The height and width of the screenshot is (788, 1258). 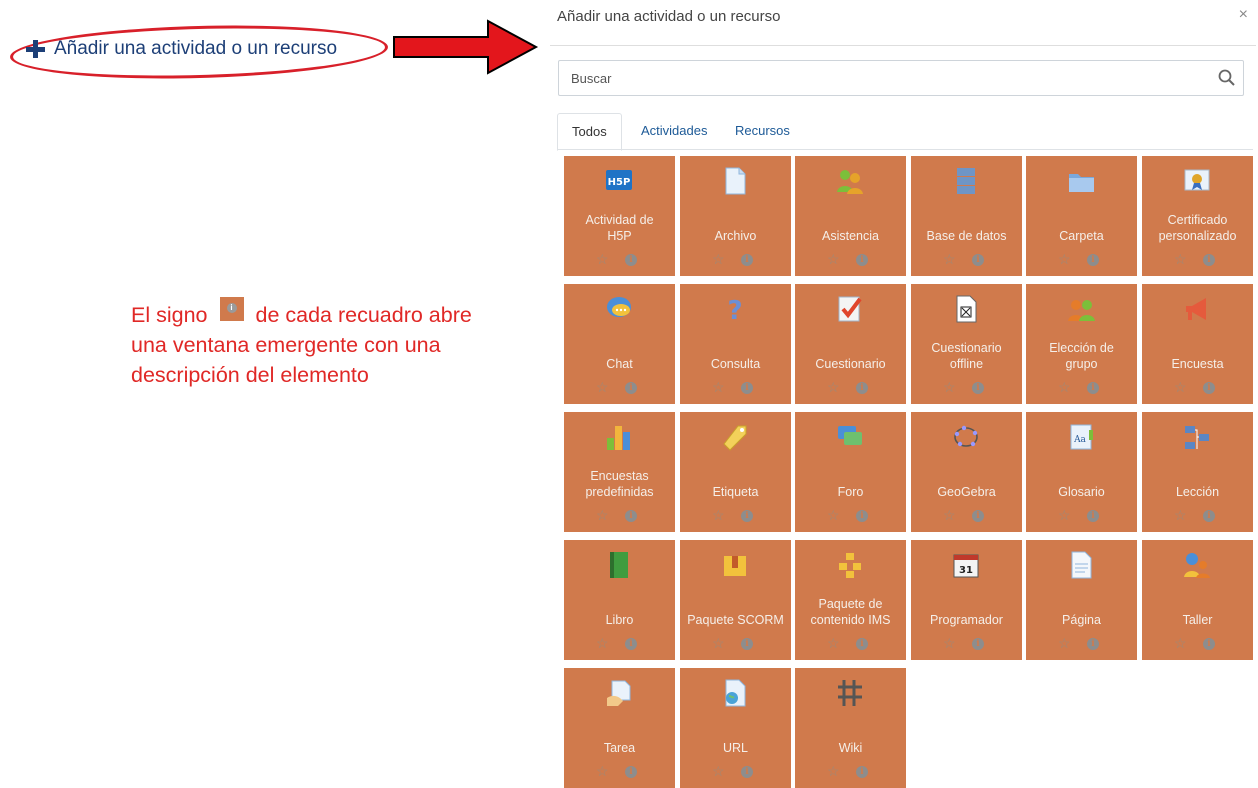 I want to click on close-icon: ×, so click(x=1243, y=15).